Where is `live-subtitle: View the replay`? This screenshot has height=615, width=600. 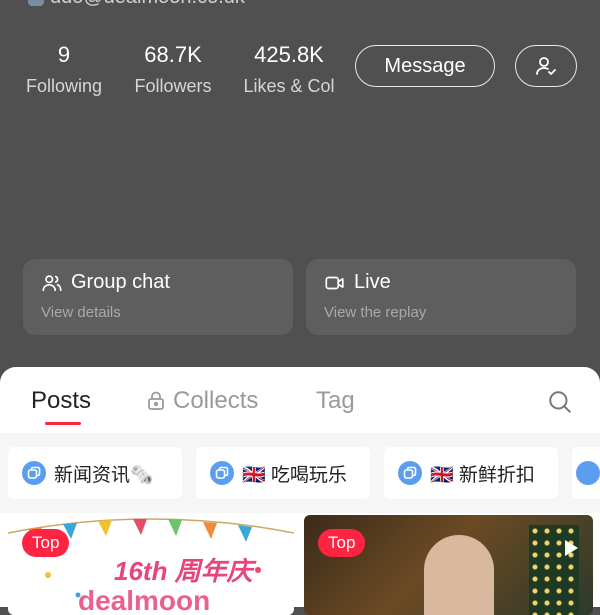 live-subtitle: View the replay is located at coordinates (375, 312).